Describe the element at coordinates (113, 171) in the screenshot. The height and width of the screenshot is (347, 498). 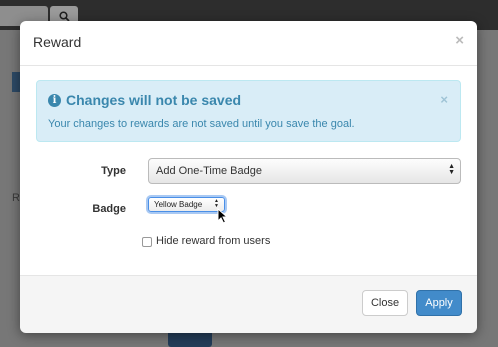
I see `type-label: Type` at that location.